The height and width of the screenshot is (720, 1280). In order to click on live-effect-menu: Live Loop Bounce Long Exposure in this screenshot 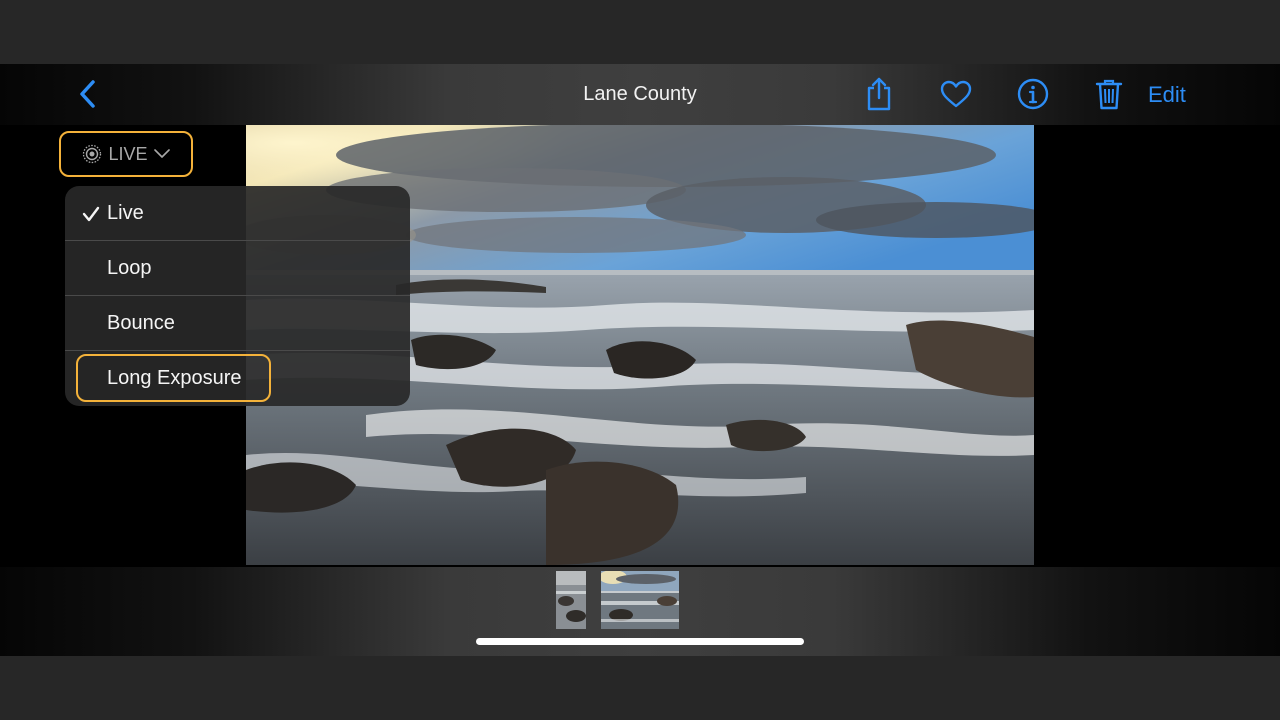, I will do `click(237, 296)`.